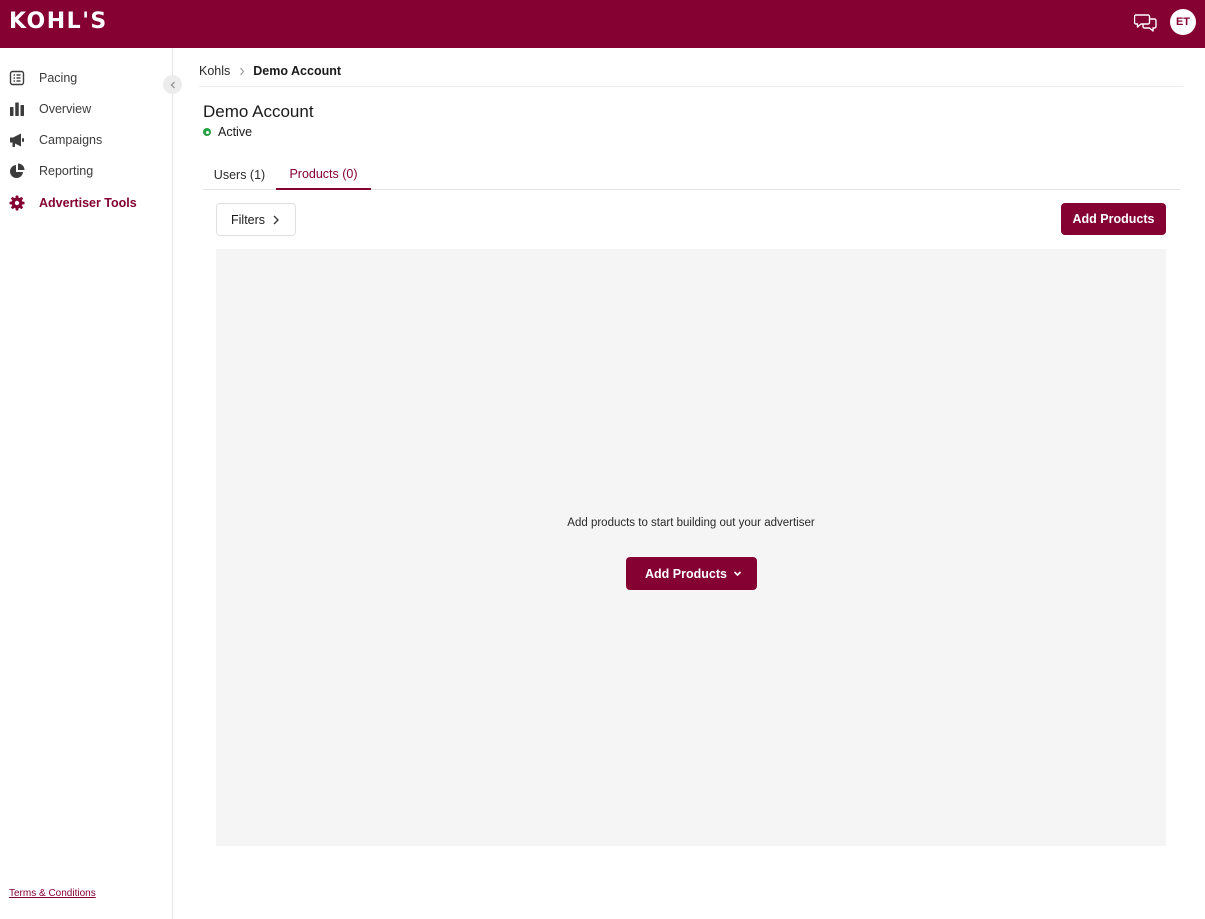  Describe the element at coordinates (602, 24) in the screenshot. I see `top-bar: KOHL'S ET` at that location.